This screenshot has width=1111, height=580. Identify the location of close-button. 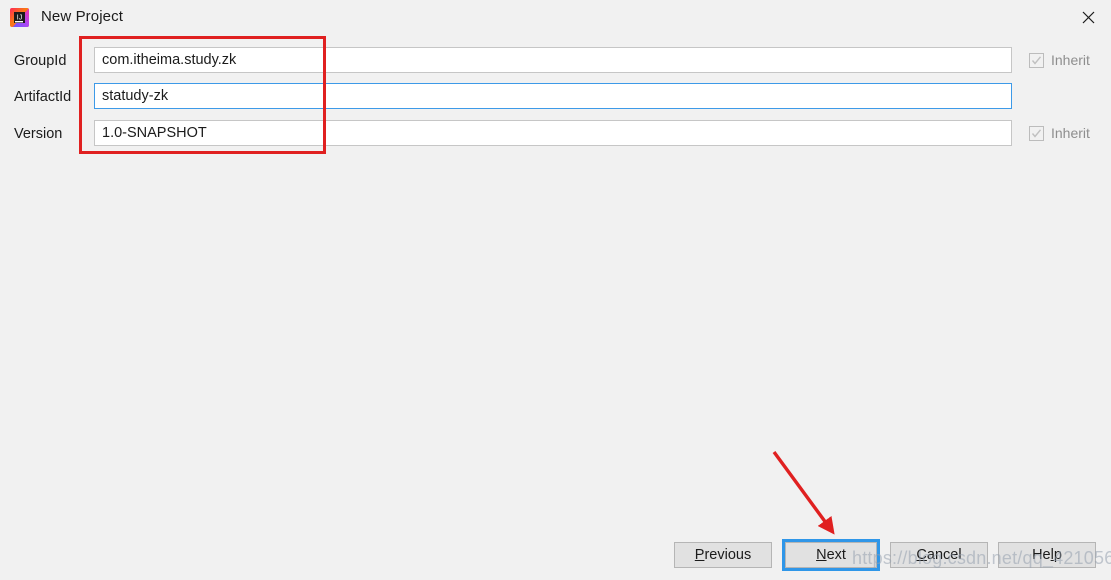
(1088, 17).